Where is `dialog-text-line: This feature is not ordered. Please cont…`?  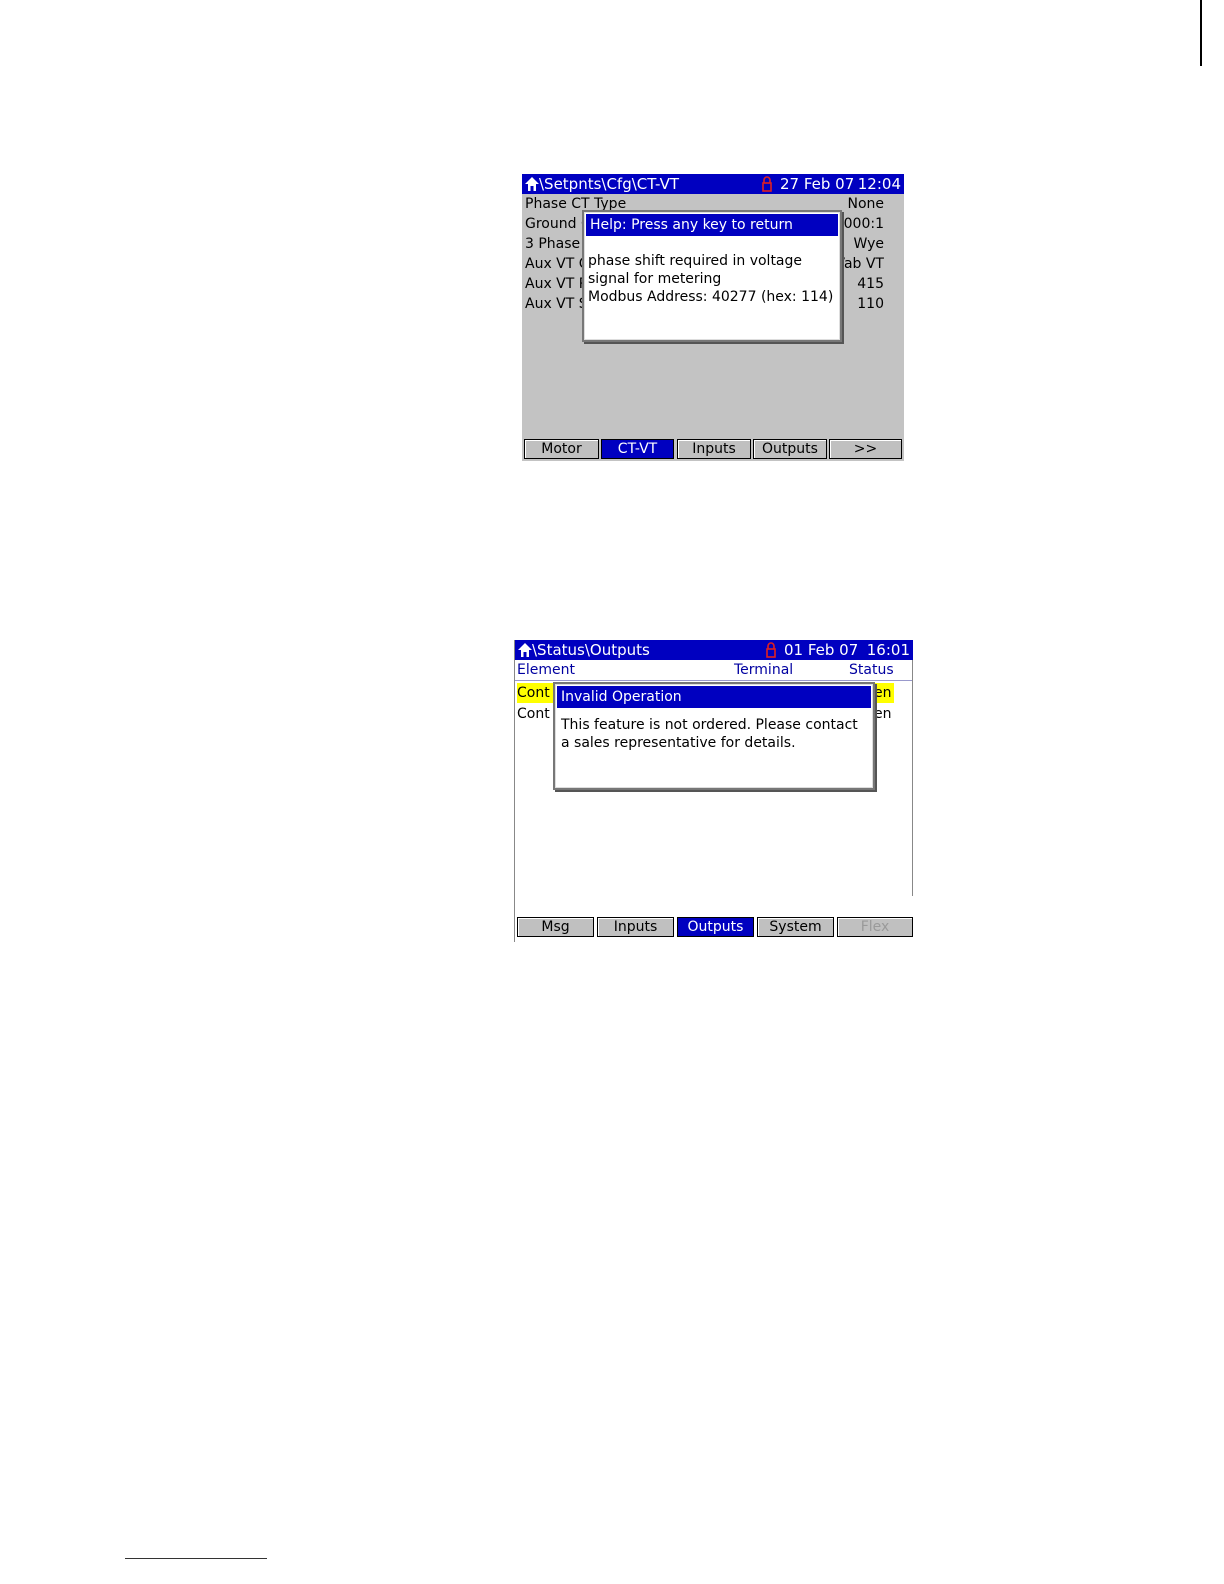
dialog-text-line: This feature is not ordered. Please cont… is located at coordinates (709, 725).